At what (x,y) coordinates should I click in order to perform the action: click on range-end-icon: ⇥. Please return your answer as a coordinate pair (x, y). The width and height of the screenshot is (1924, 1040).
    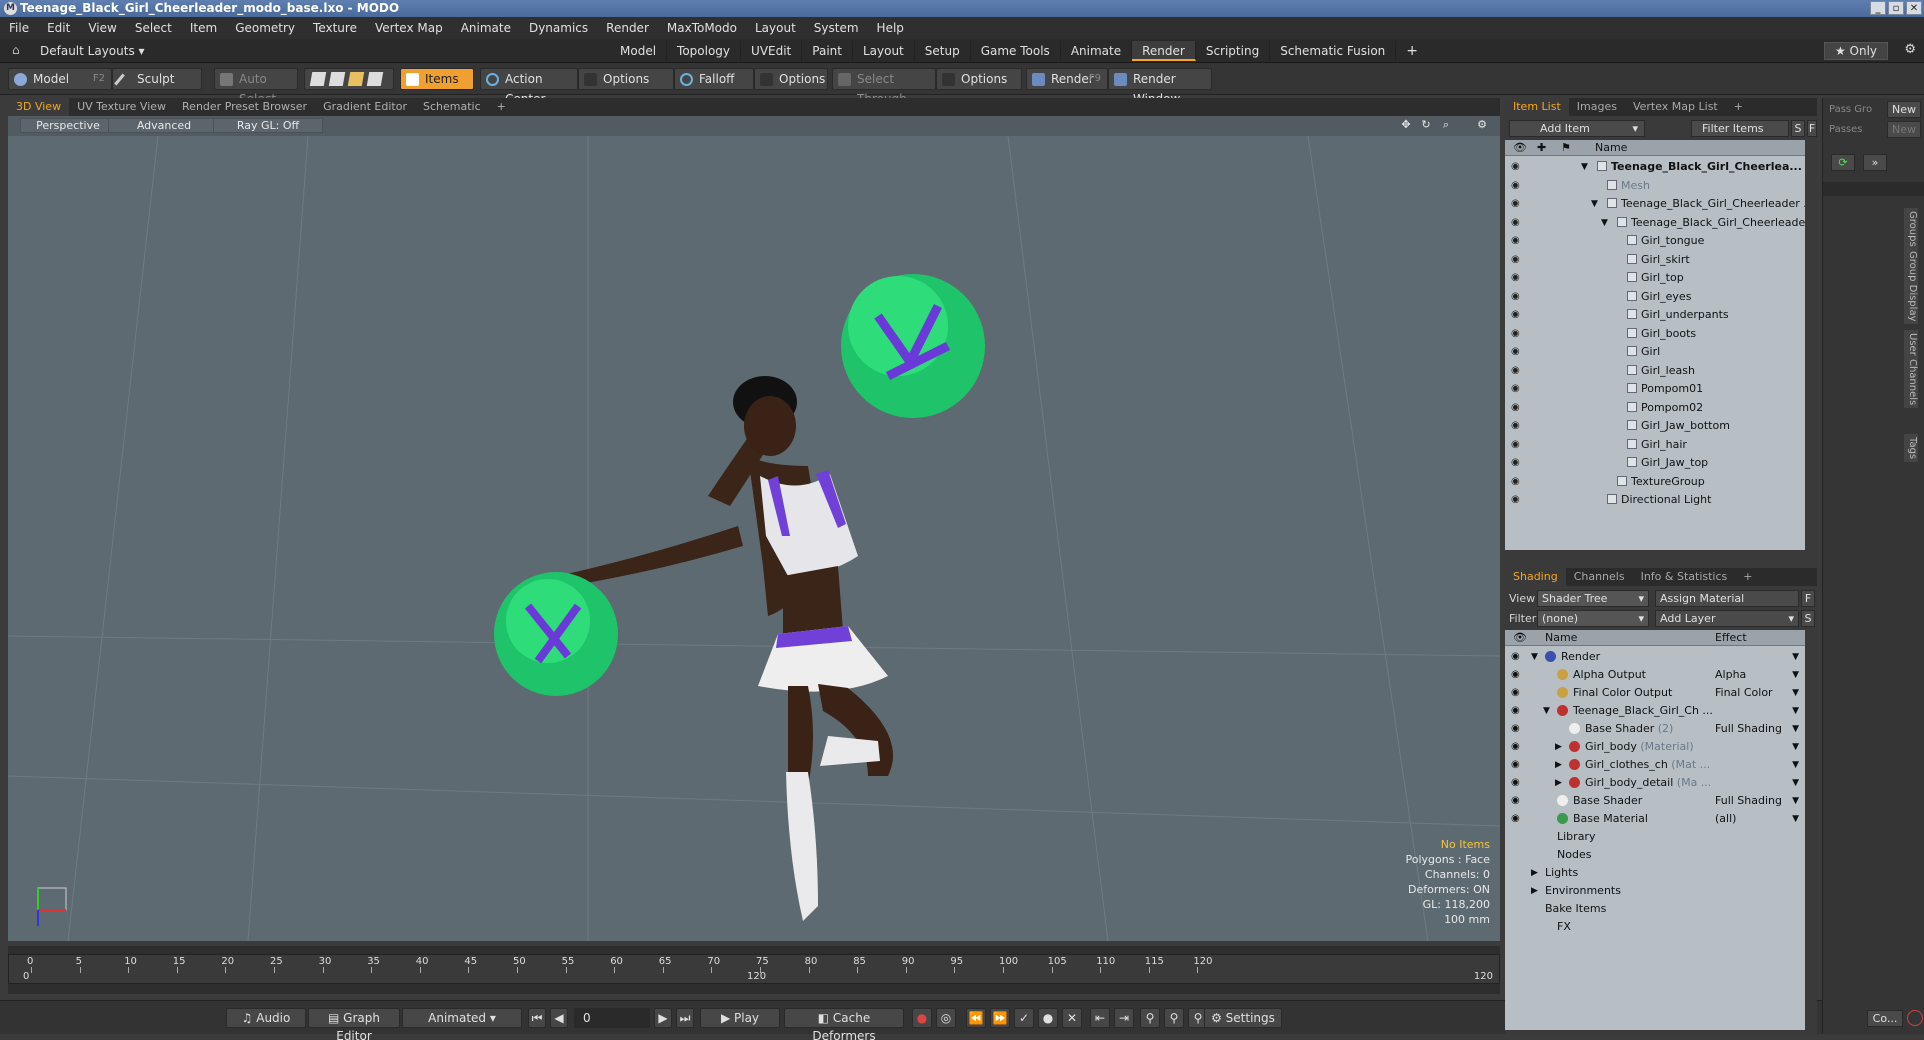
    Looking at the image, I should click on (1124, 1018).